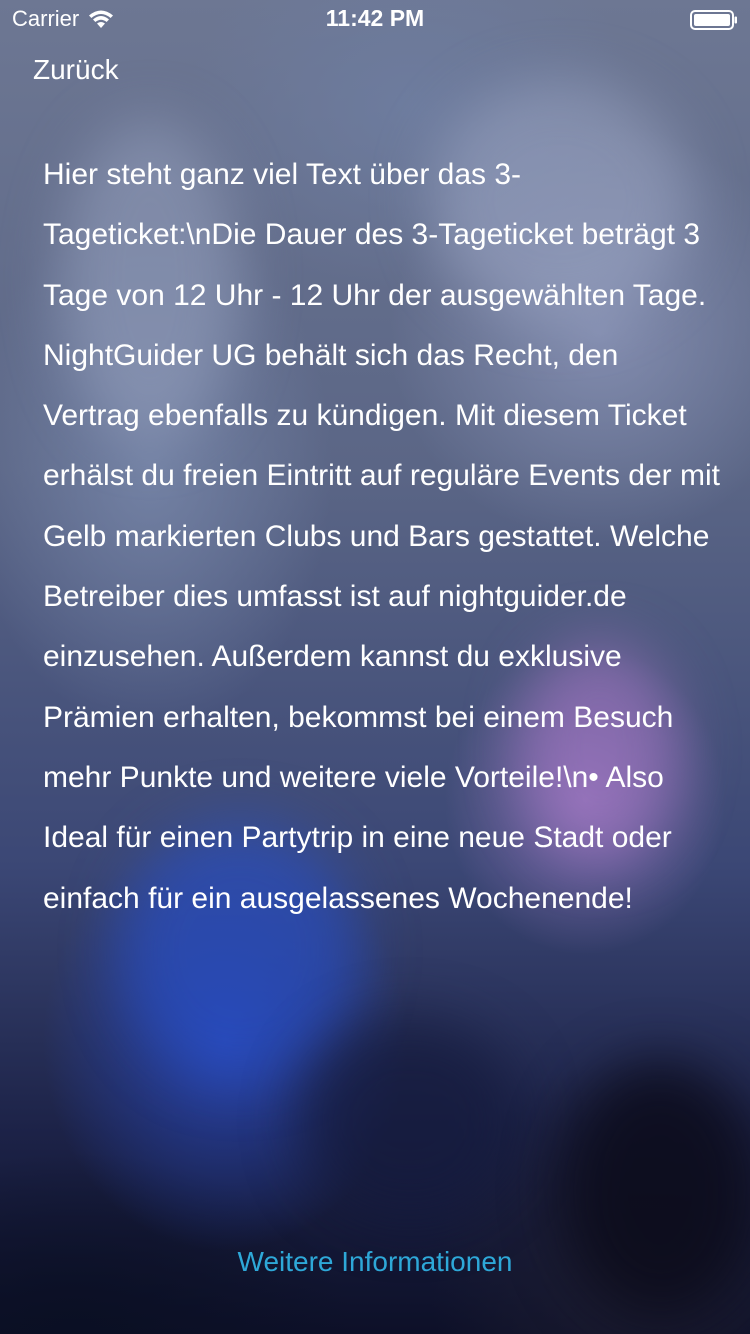  What do you see at coordinates (76, 70) in the screenshot?
I see `back-button: Zurück` at bounding box center [76, 70].